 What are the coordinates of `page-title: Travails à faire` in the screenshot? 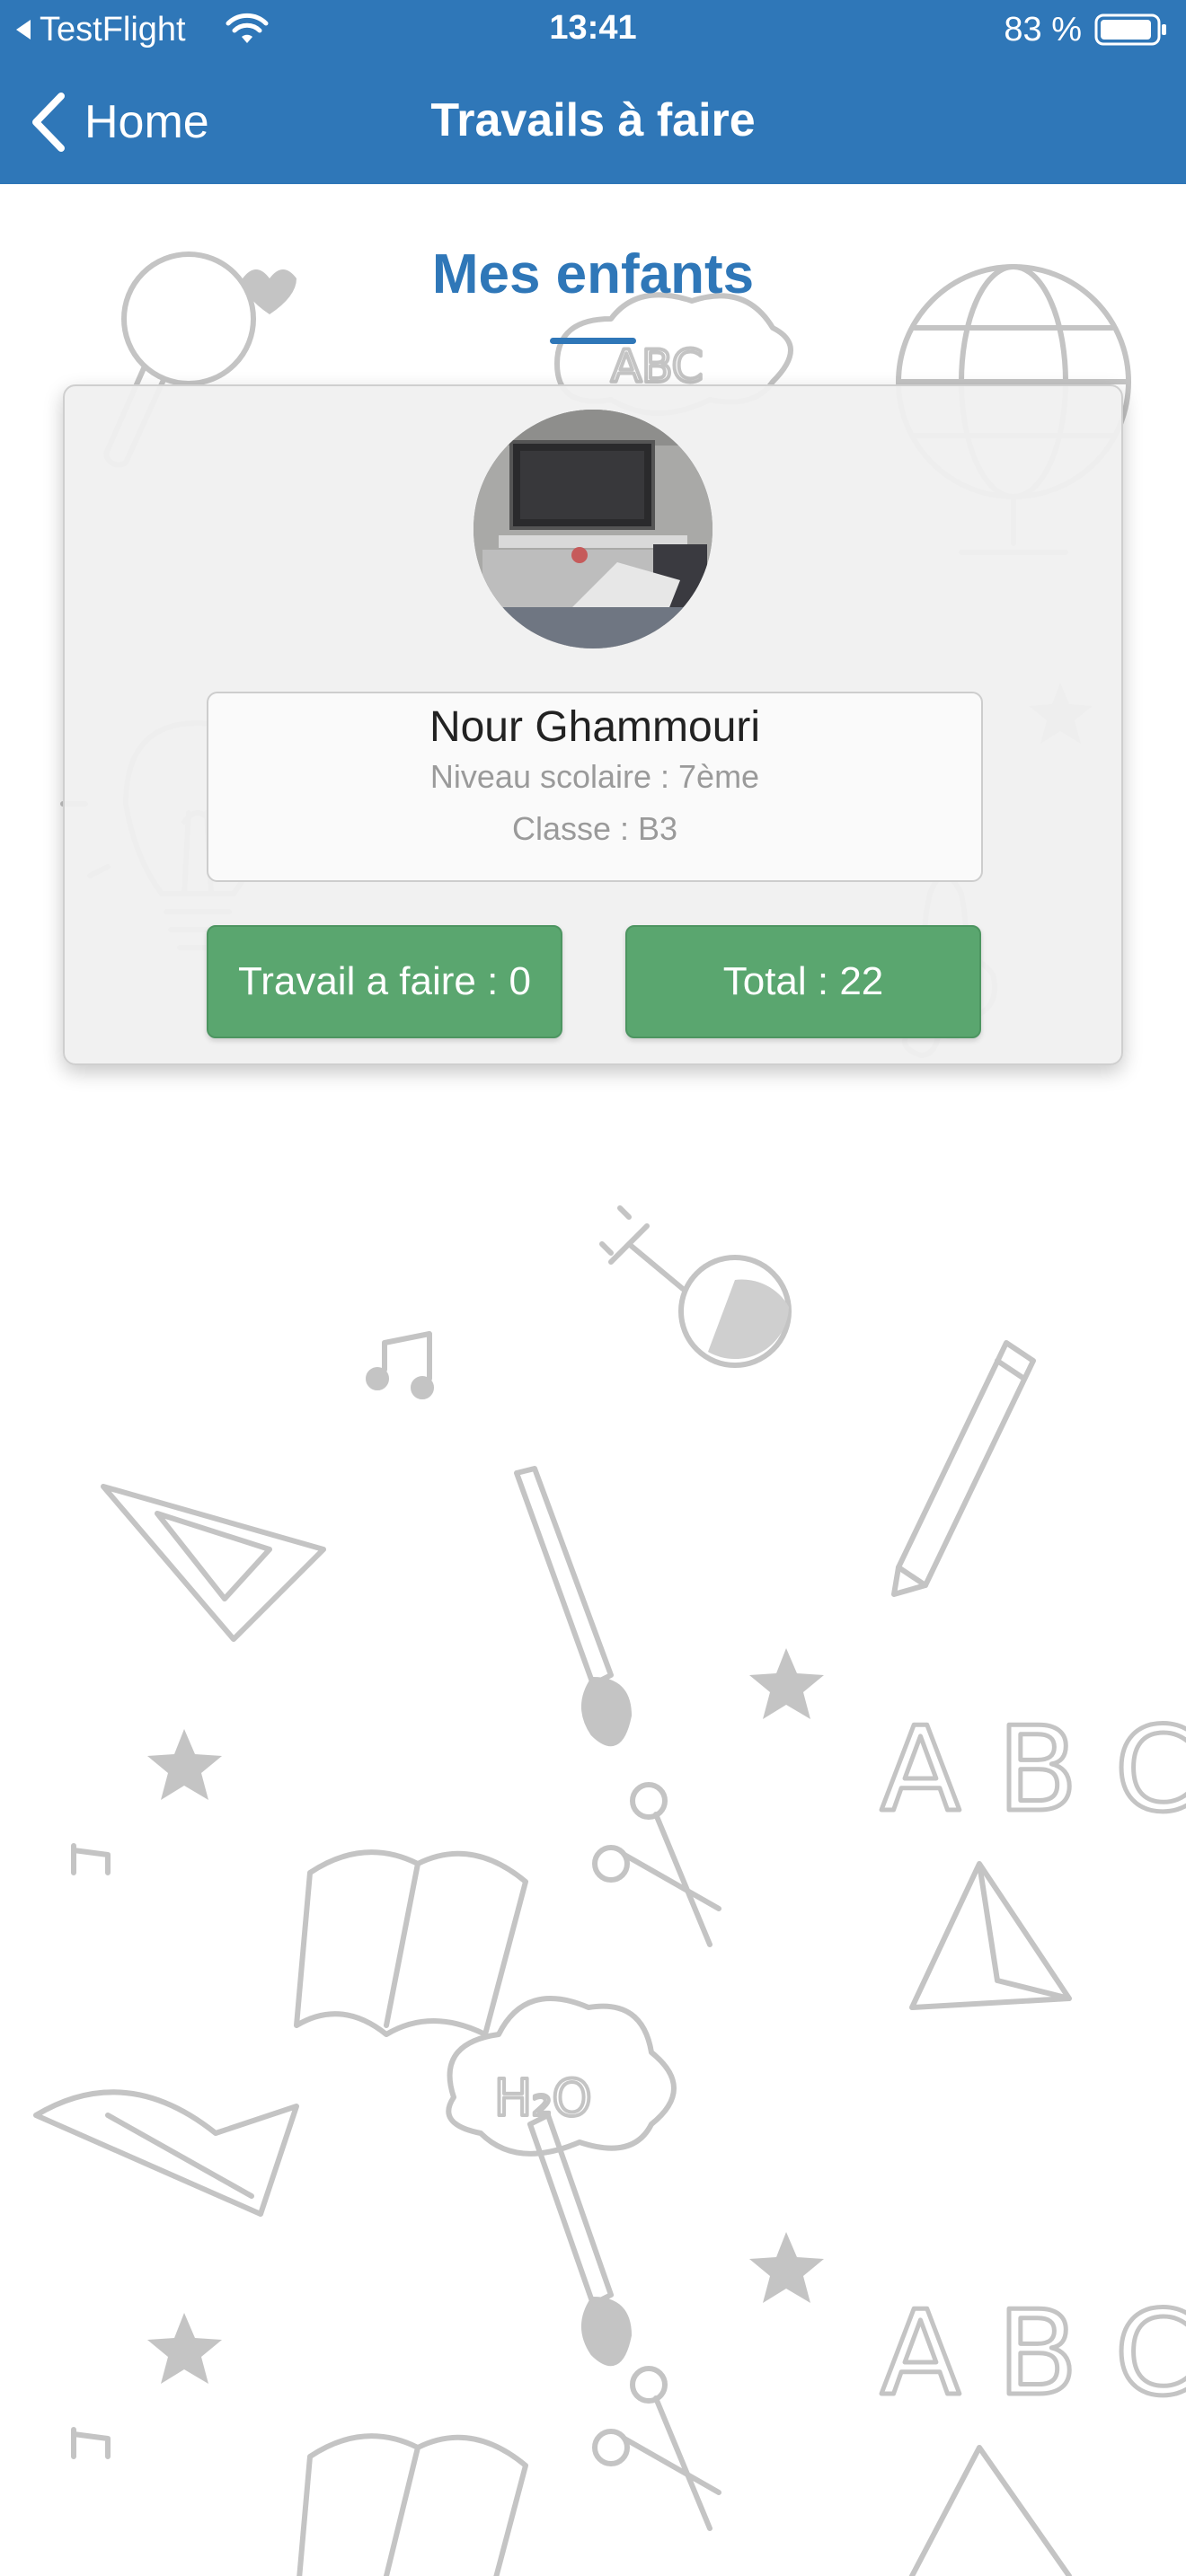 It's located at (593, 120).